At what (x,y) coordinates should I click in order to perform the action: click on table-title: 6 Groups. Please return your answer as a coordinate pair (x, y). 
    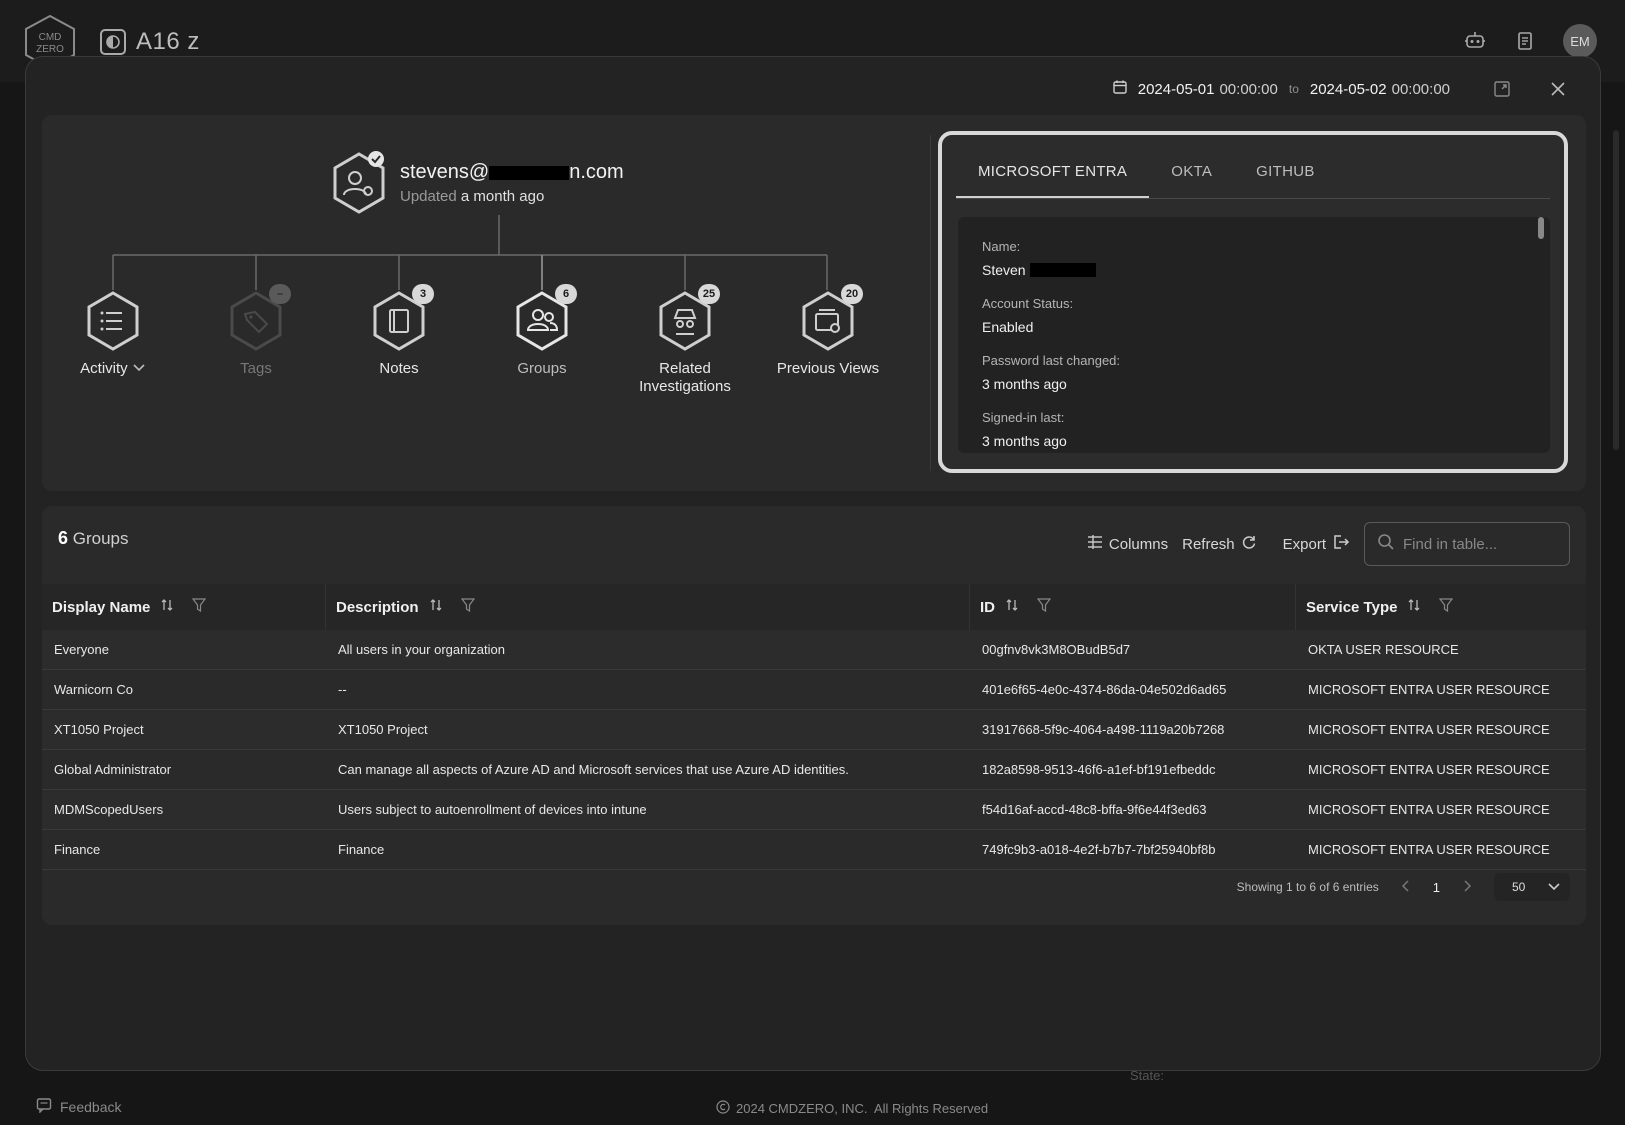
    Looking at the image, I should click on (93, 538).